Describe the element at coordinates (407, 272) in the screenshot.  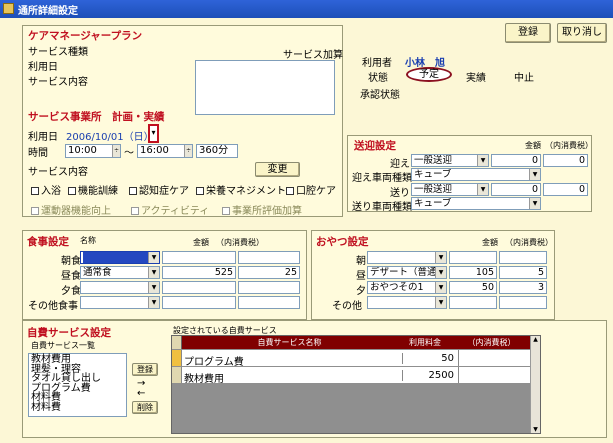
I see `snack-noon-select: デザート（普通） ▼` at that location.